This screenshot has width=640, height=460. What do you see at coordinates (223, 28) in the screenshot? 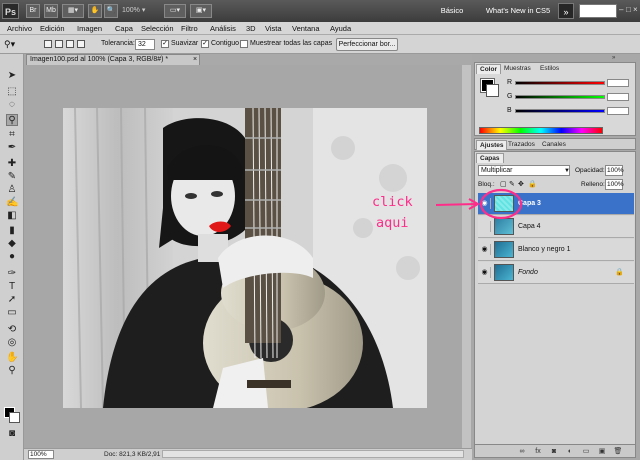
I see `menu-analisis: Análisis` at bounding box center [223, 28].